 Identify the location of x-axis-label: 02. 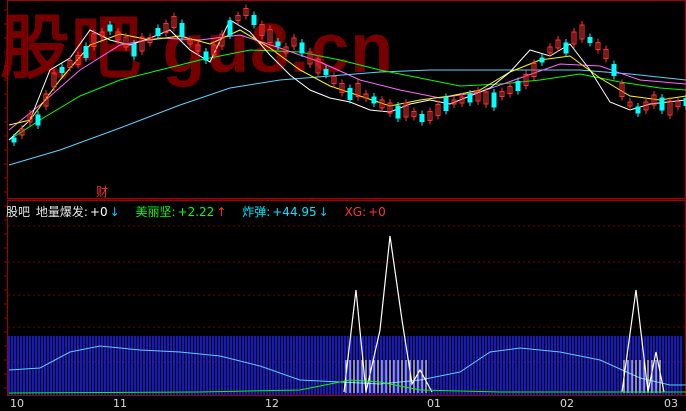
(567, 403).